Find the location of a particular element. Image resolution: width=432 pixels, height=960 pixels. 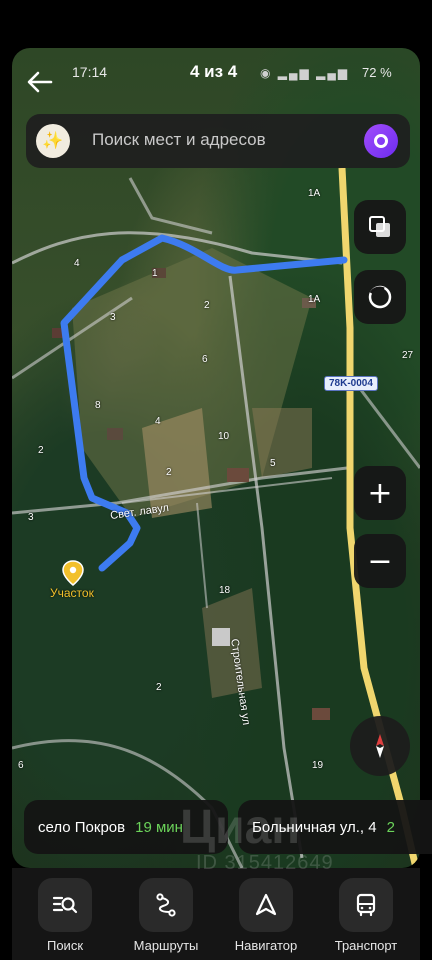

route-time: 2 is located at coordinates (390, 827).